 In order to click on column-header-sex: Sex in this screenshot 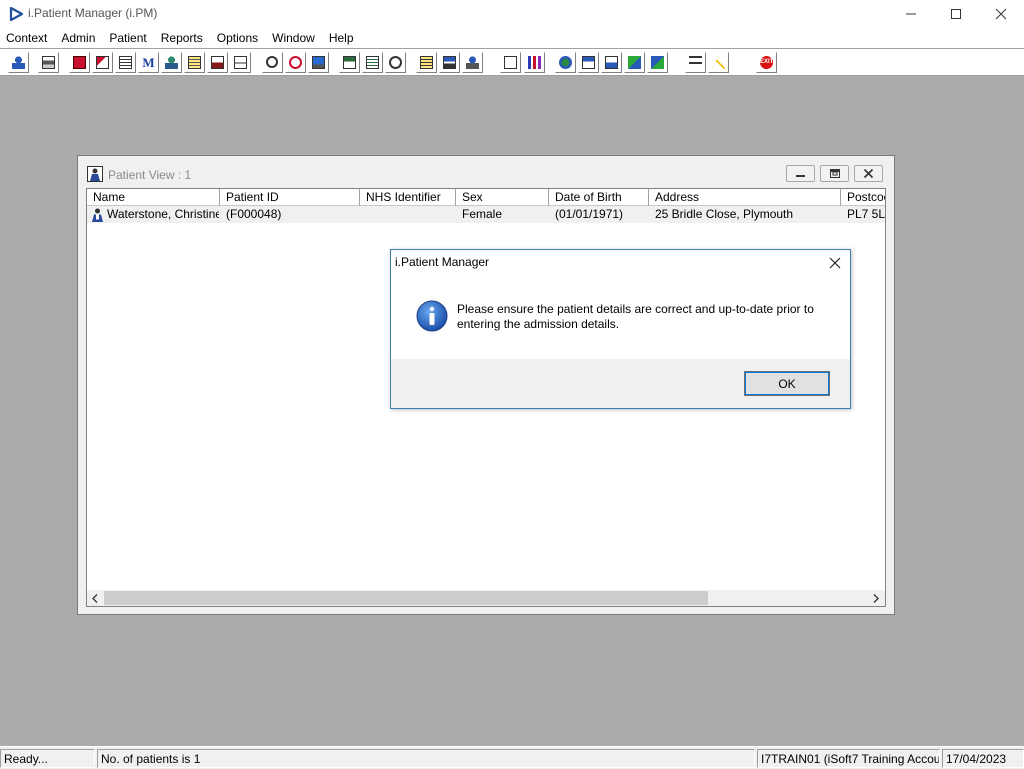, I will do `click(502, 197)`.